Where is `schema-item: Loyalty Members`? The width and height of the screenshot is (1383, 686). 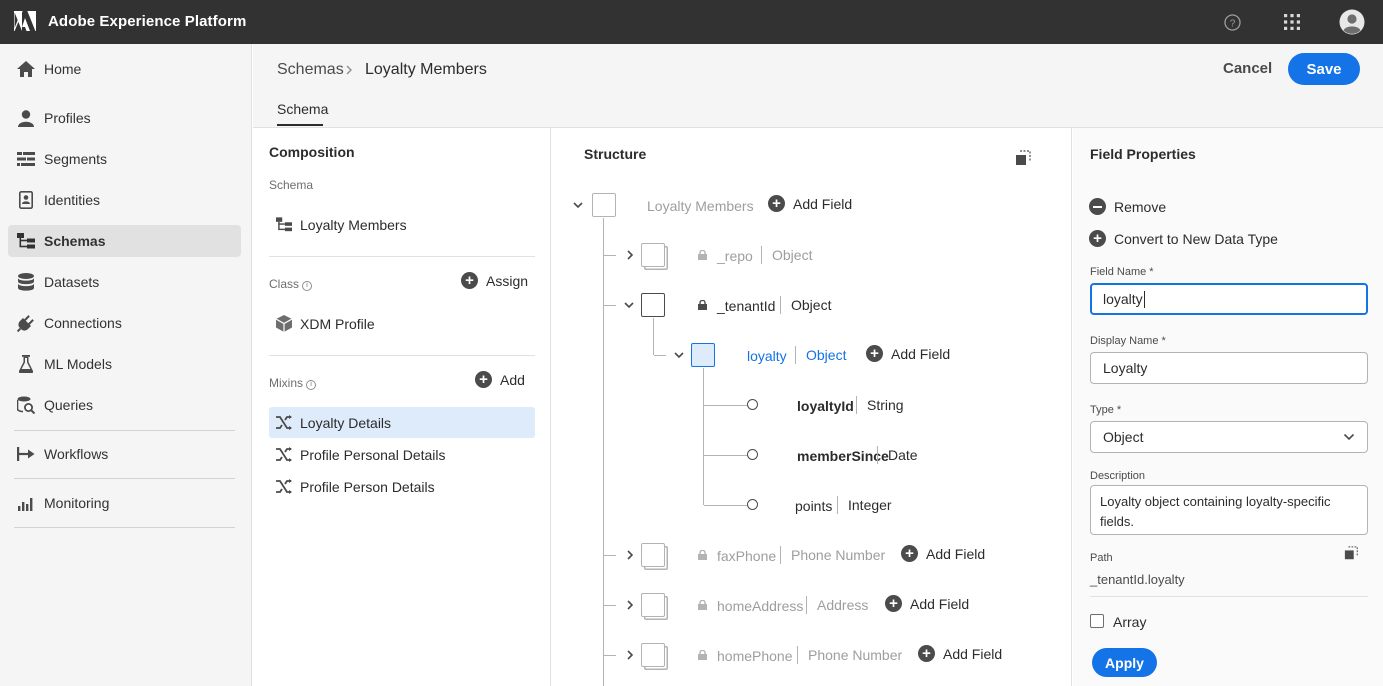 schema-item: Loyalty Members is located at coordinates (402, 224).